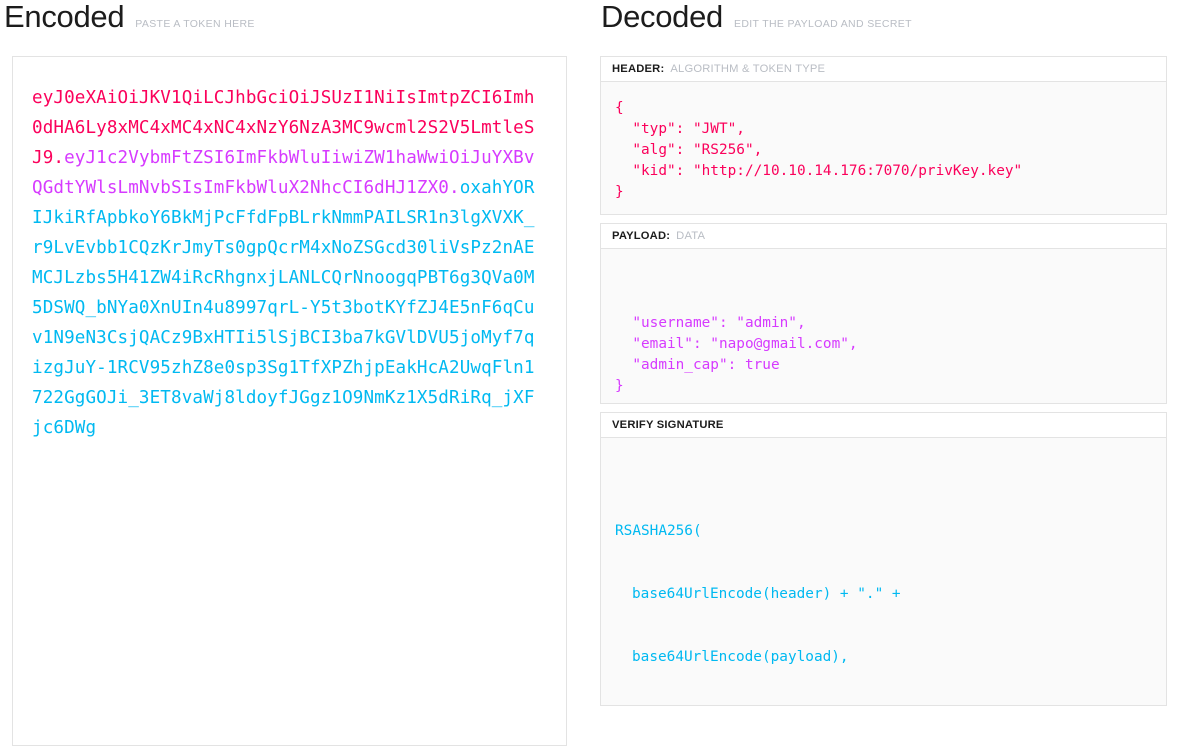 Image resolution: width=1178 pixels, height=755 pixels. Describe the element at coordinates (195, 24) in the screenshot. I see `encoded-subtitle: PASTE A TOKEN HERE` at that location.